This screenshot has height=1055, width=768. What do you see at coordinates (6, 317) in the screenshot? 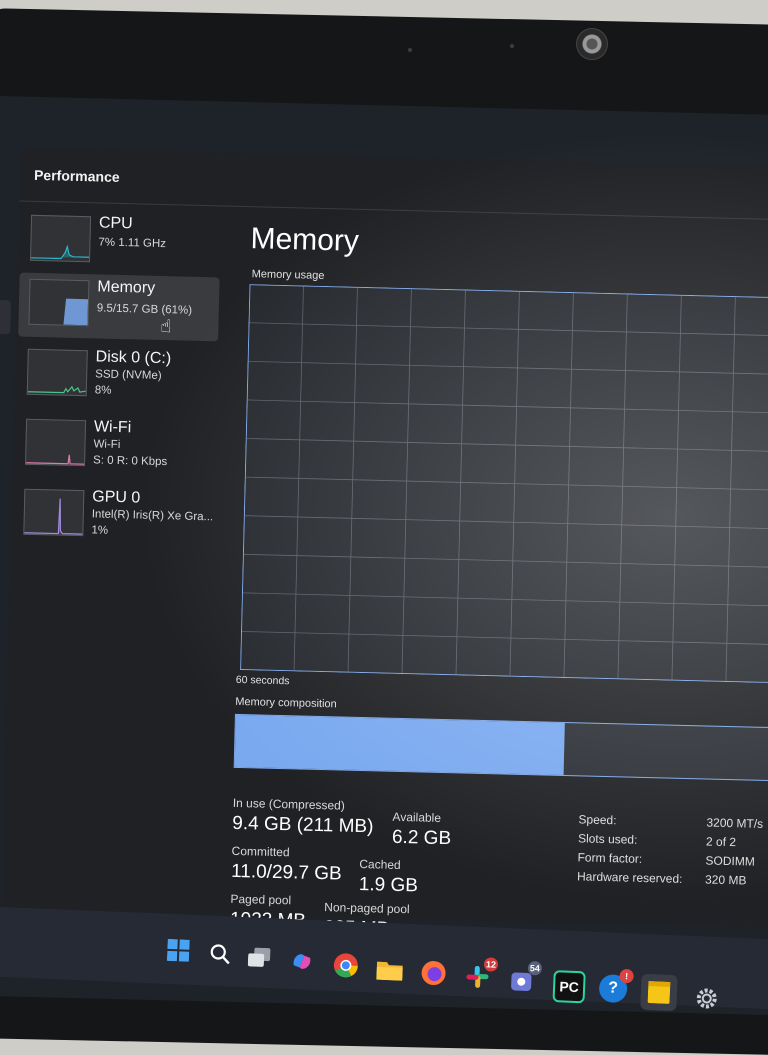
I see `nav-rail-indicator` at bounding box center [6, 317].